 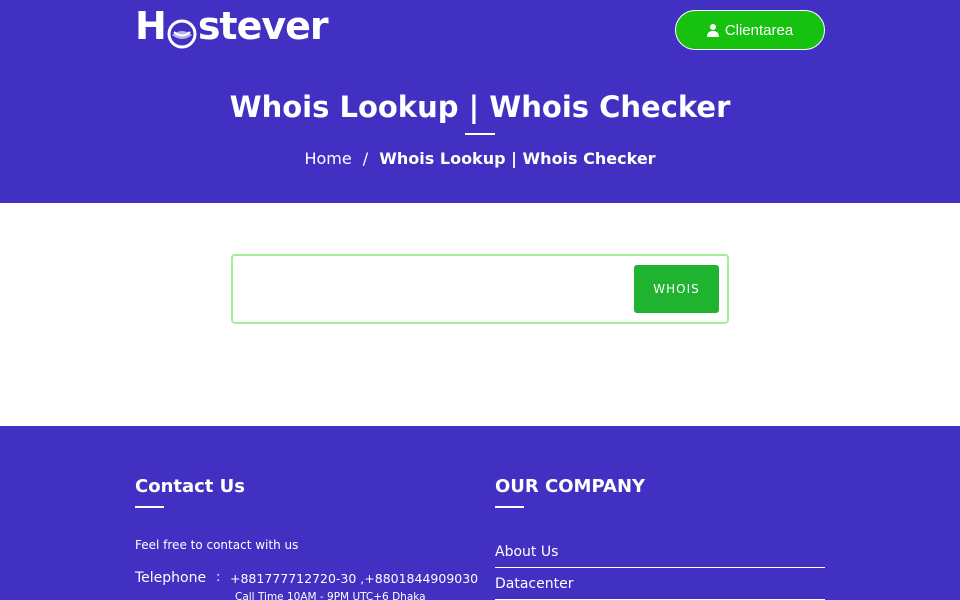 What do you see at coordinates (660, 584) in the screenshot?
I see `company-link-item: Datacenter` at bounding box center [660, 584].